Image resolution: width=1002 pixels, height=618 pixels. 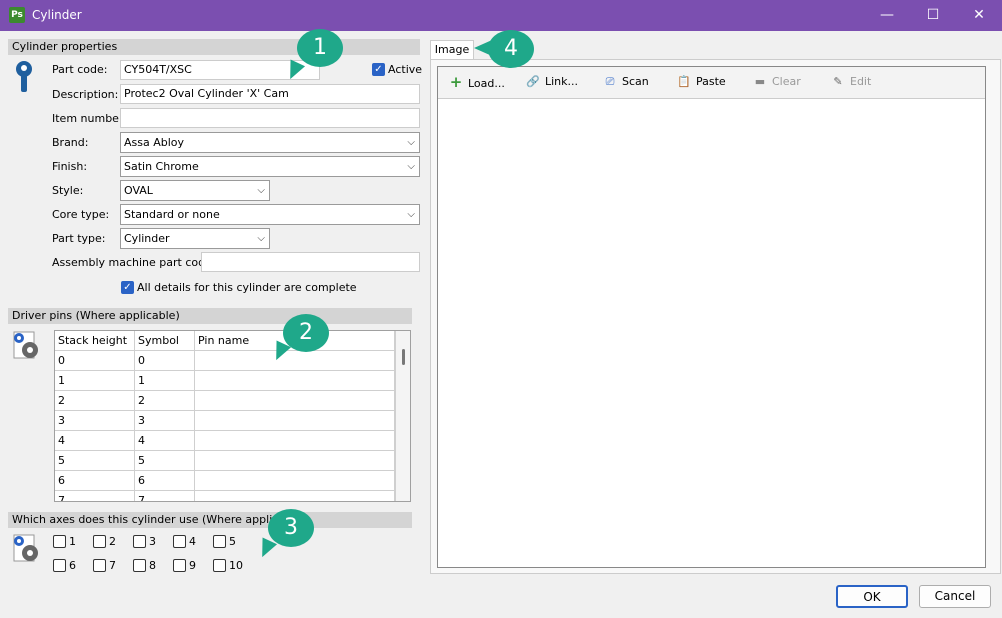 What do you see at coordinates (501, 15) in the screenshot?
I see `title-bar: Ps Cylinder — ☐ ✕` at bounding box center [501, 15].